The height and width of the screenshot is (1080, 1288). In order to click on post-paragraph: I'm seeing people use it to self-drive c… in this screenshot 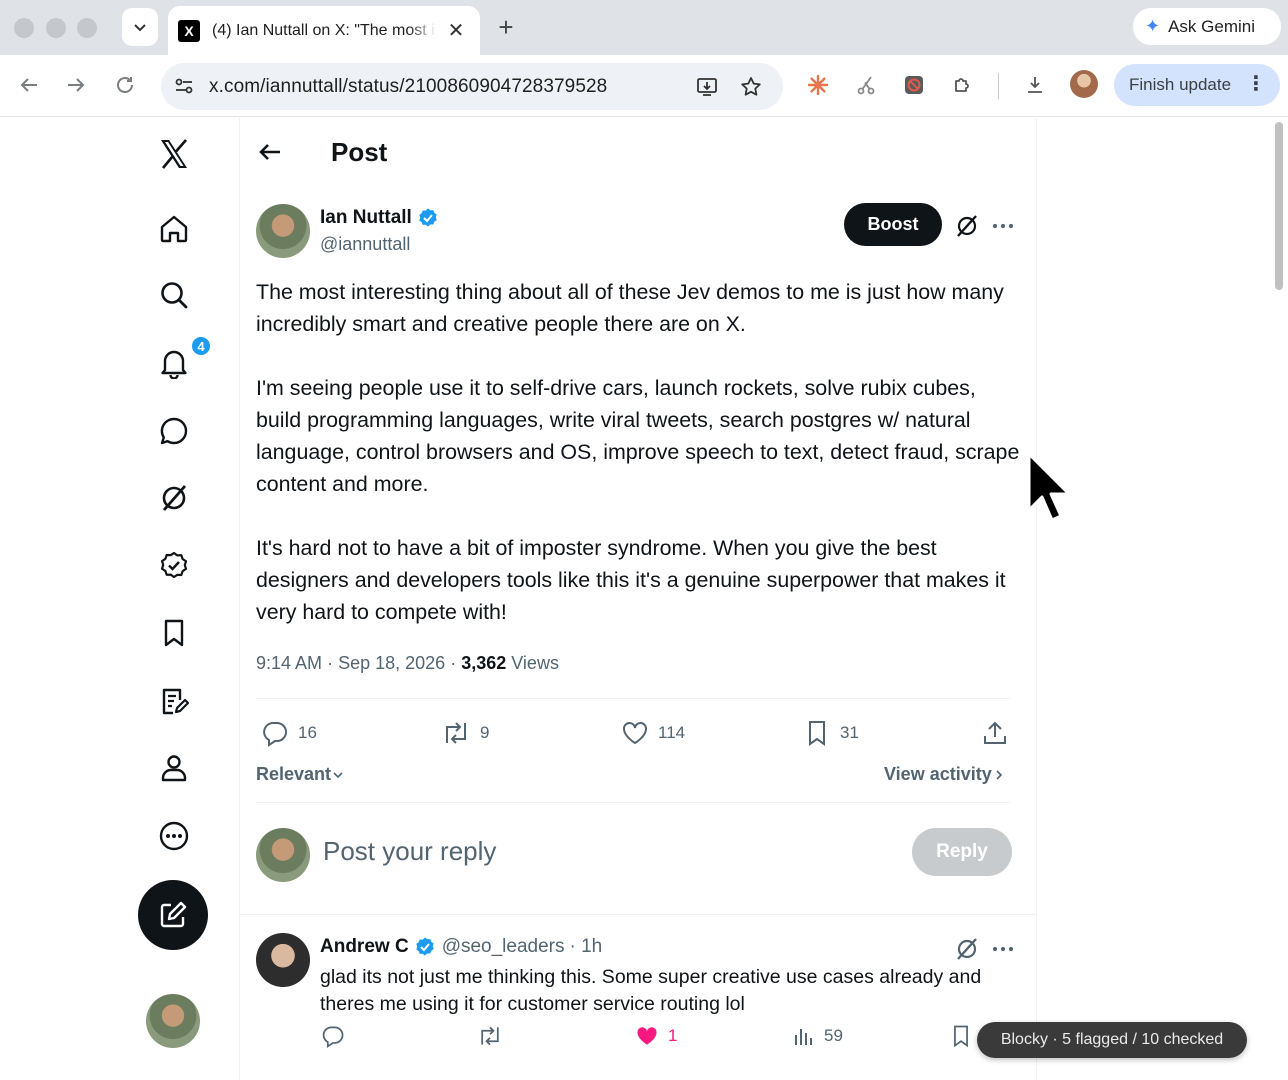, I will do `click(638, 436)`.